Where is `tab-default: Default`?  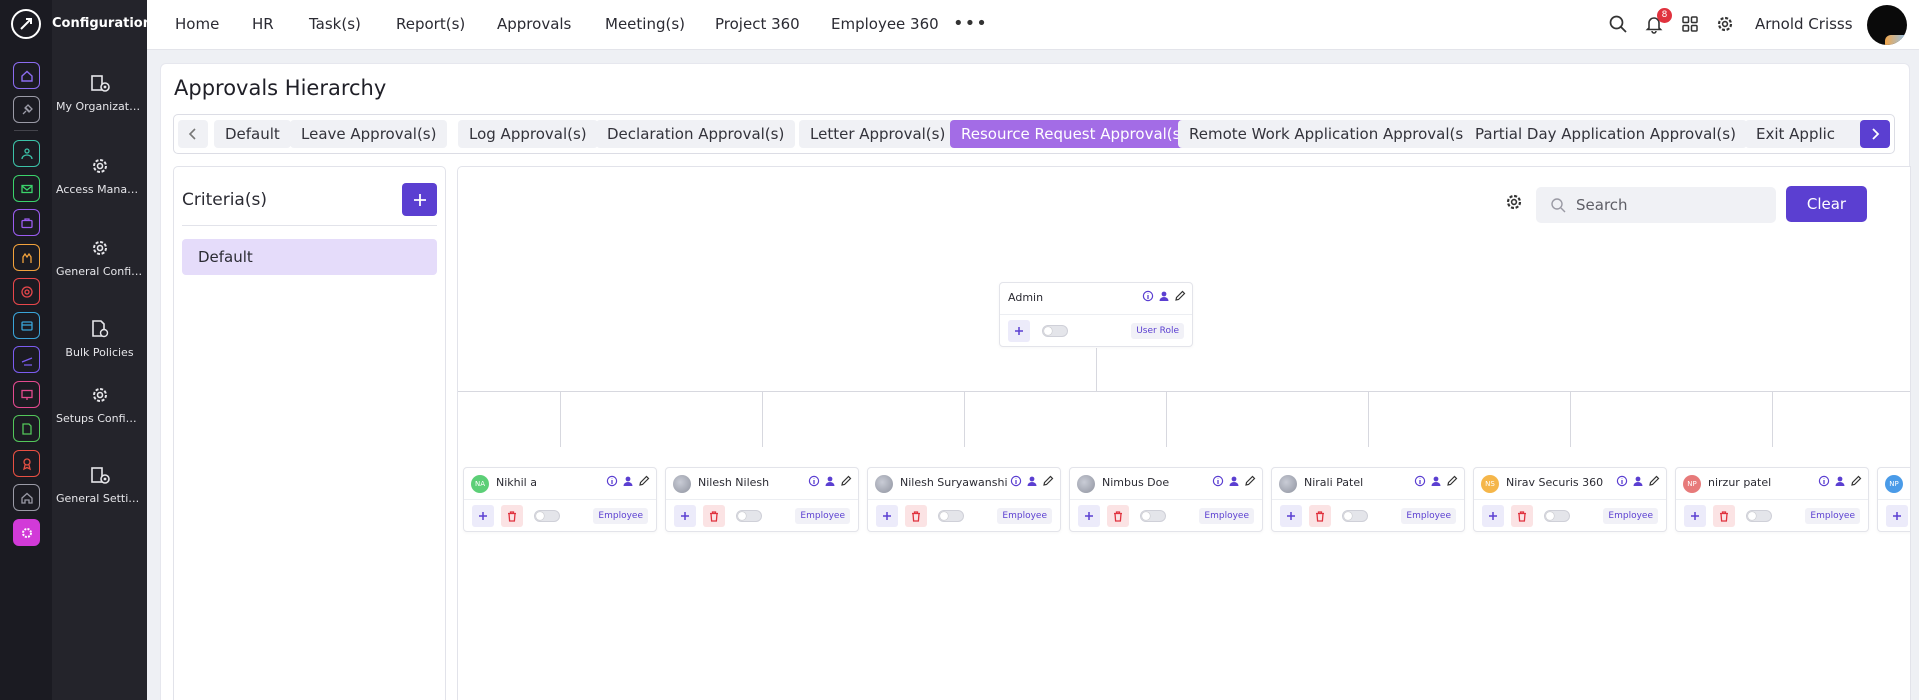
tab-default: Default is located at coordinates (252, 134).